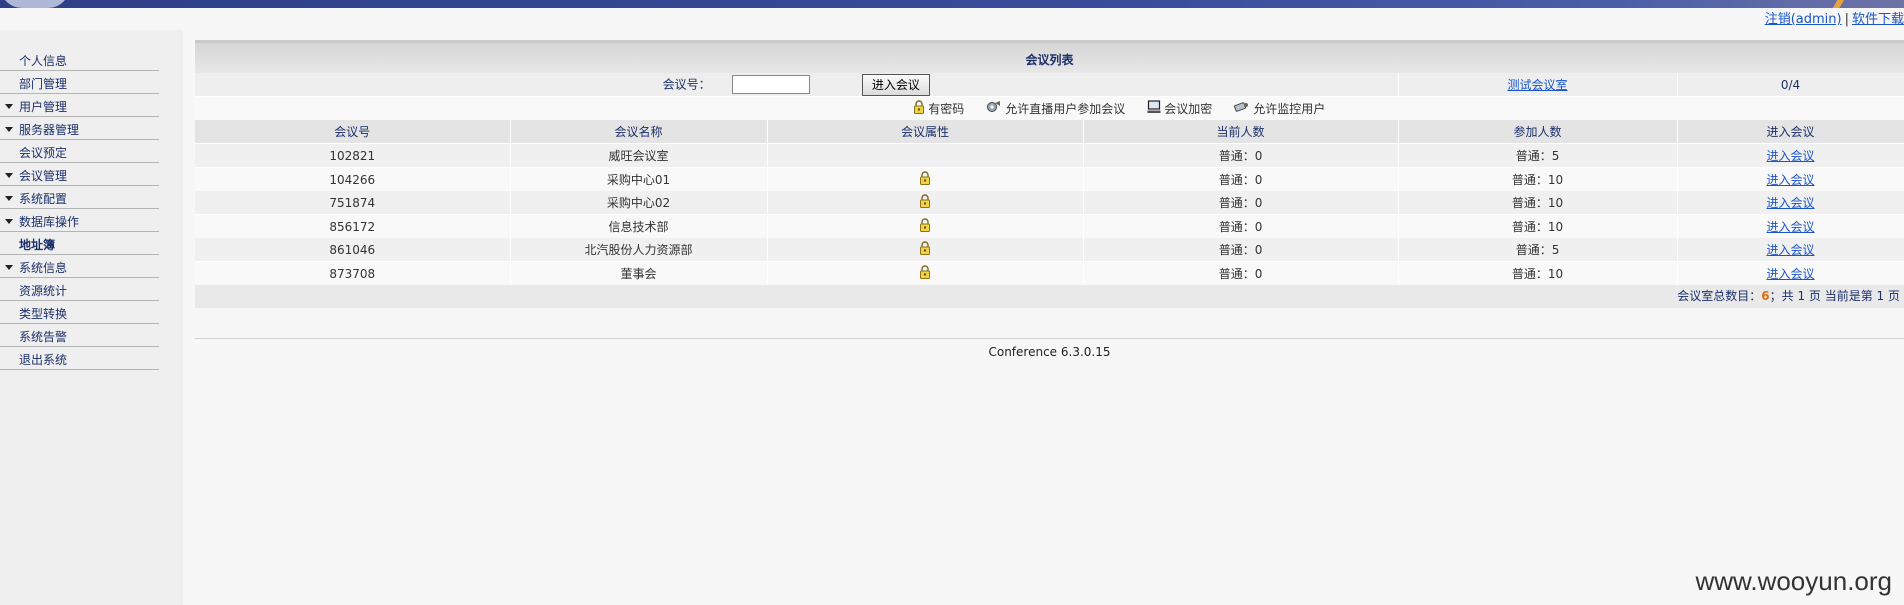 The image size is (1904, 605). What do you see at coordinates (1790, 85) in the screenshot?
I see `online-count: 0/4` at bounding box center [1790, 85].